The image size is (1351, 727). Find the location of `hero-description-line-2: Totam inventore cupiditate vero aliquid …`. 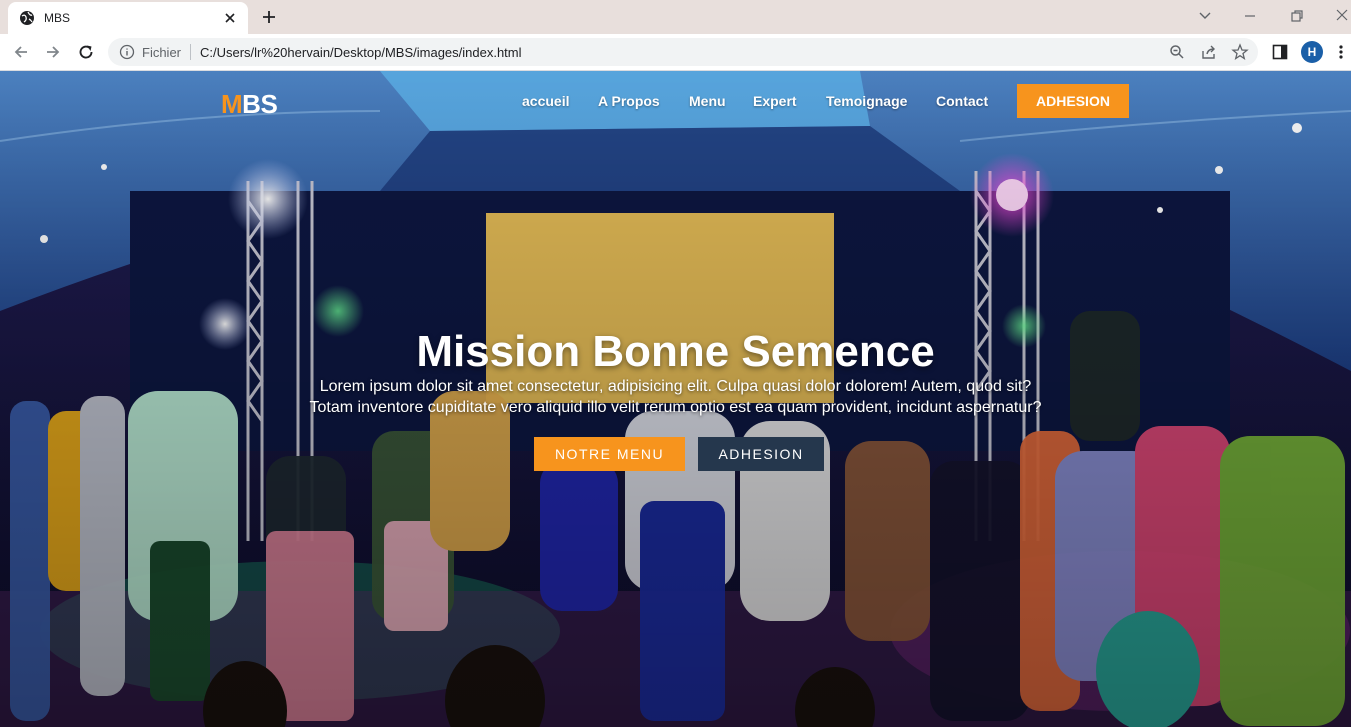

hero-description-line-2: Totam inventore cupiditate vero aliquid … is located at coordinates (675, 407).